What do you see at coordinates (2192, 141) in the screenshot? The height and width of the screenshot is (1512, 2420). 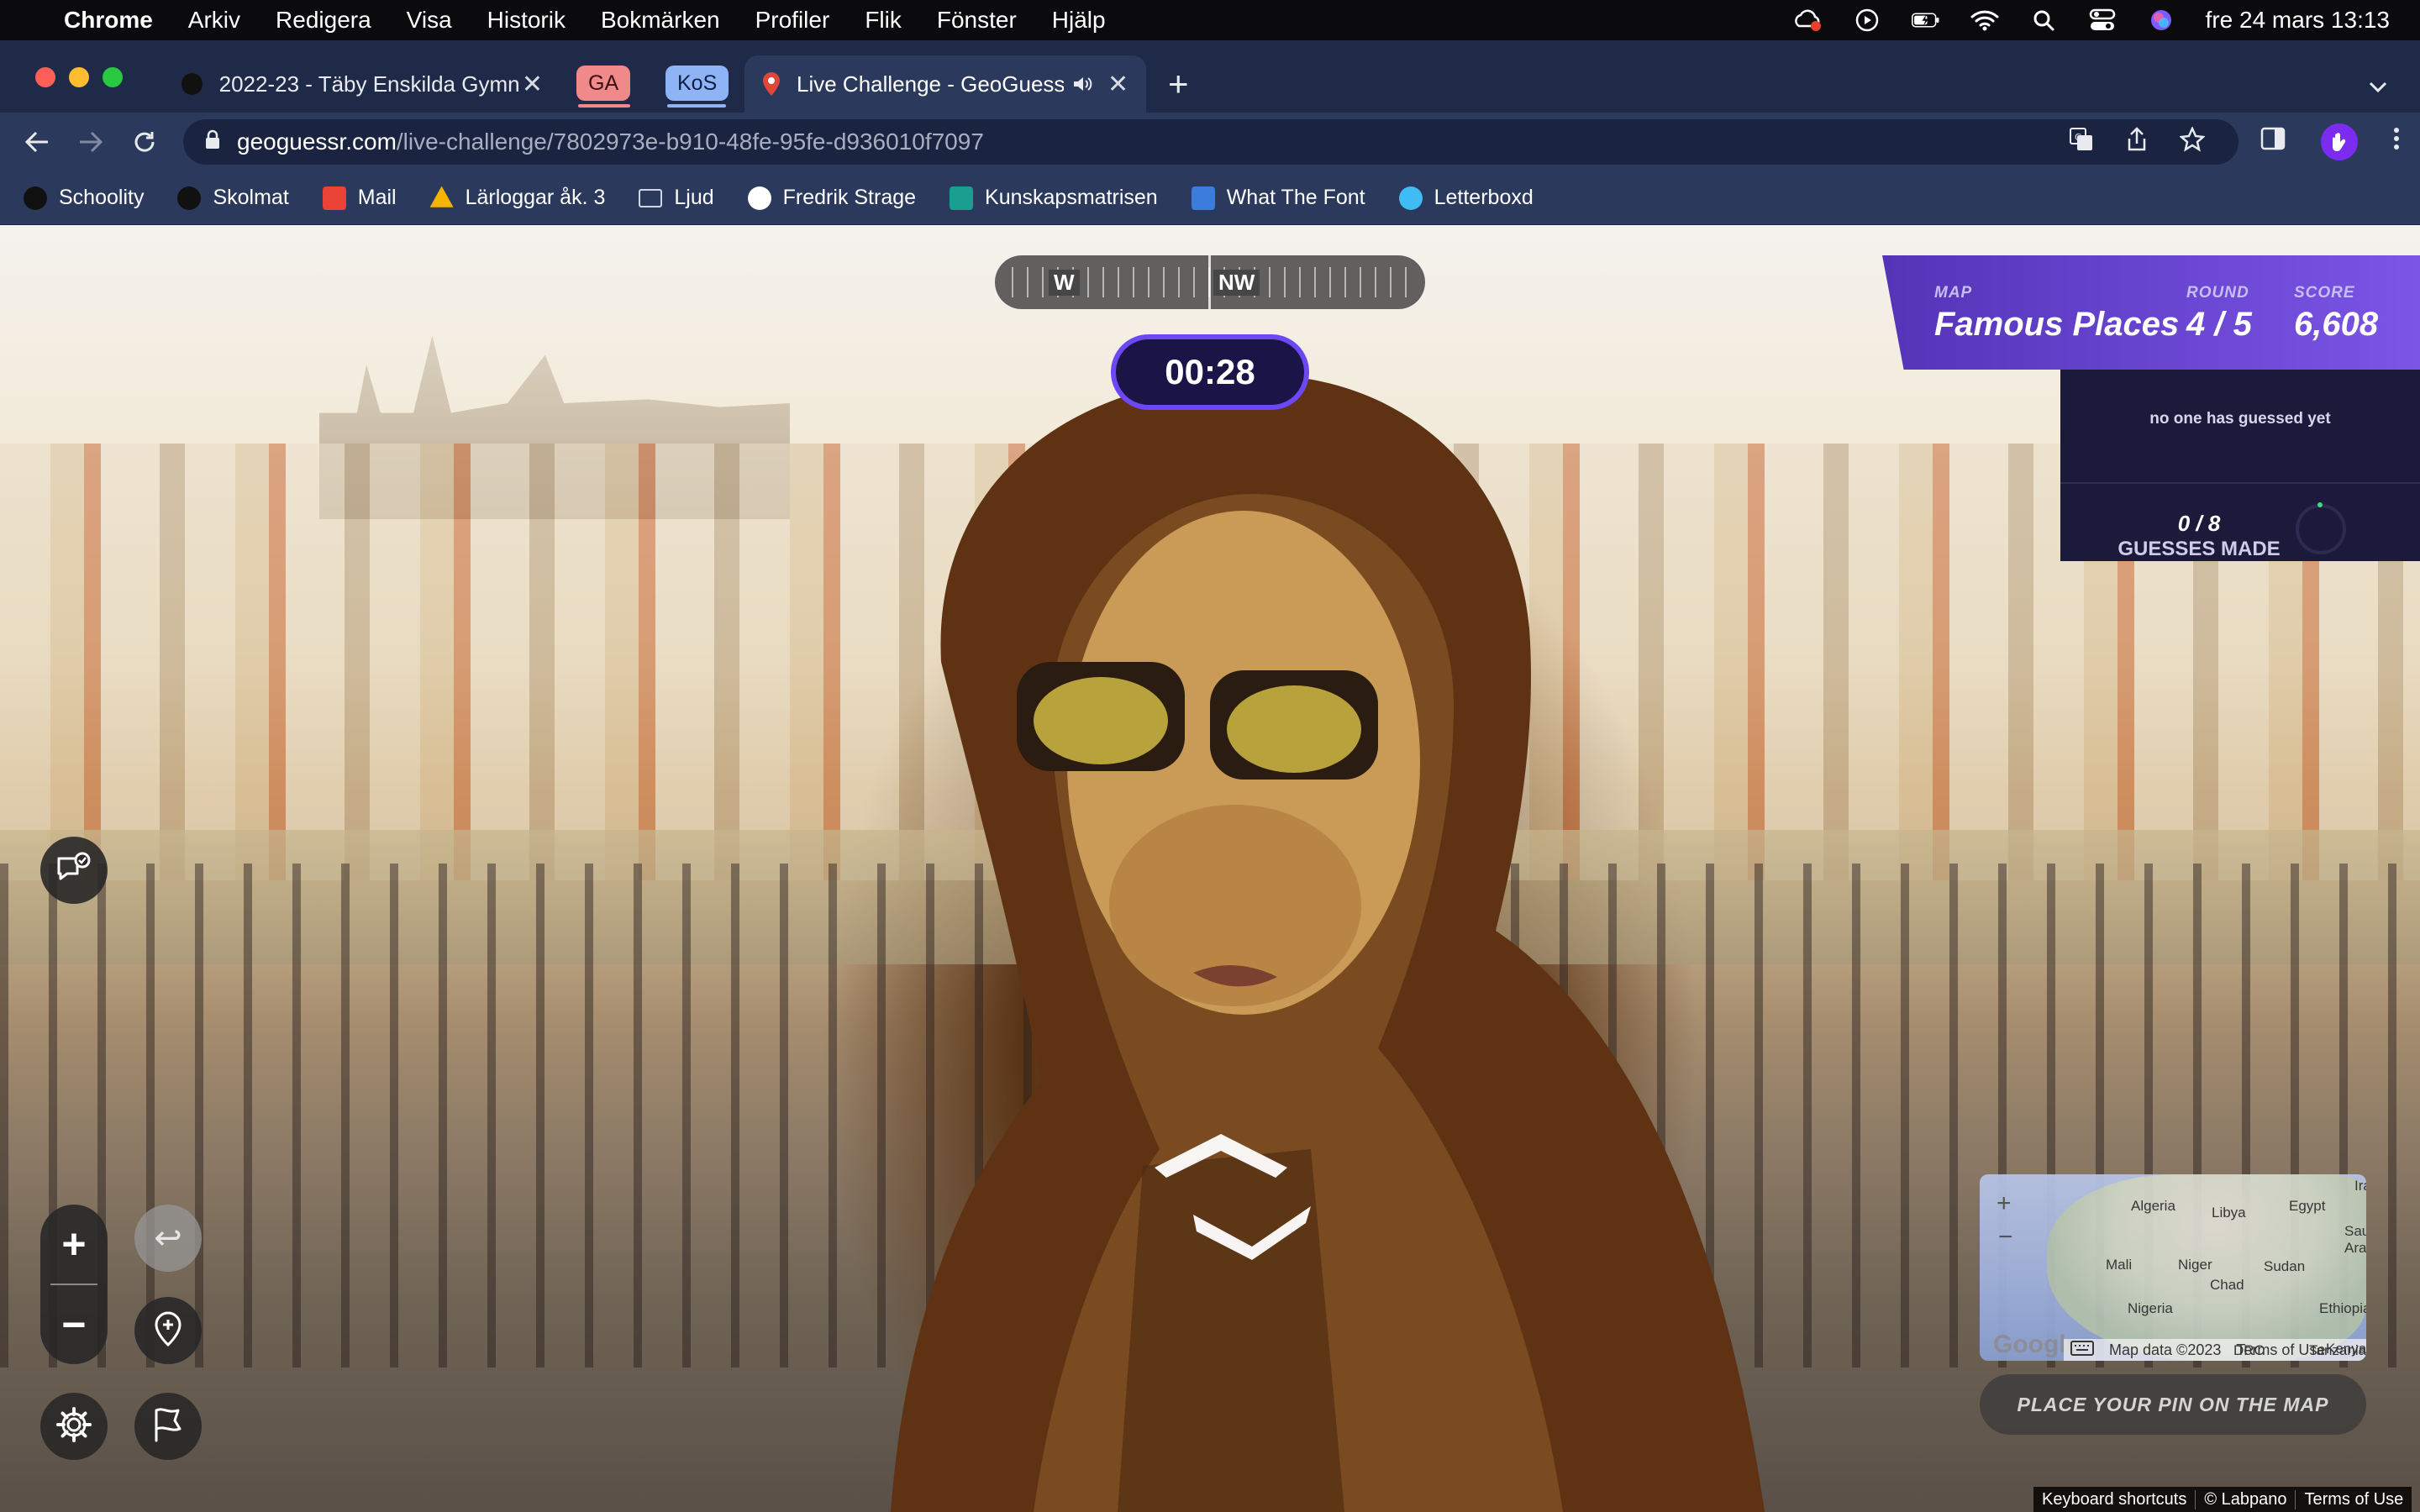 I see `bookmark-star-icon` at bounding box center [2192, 141].